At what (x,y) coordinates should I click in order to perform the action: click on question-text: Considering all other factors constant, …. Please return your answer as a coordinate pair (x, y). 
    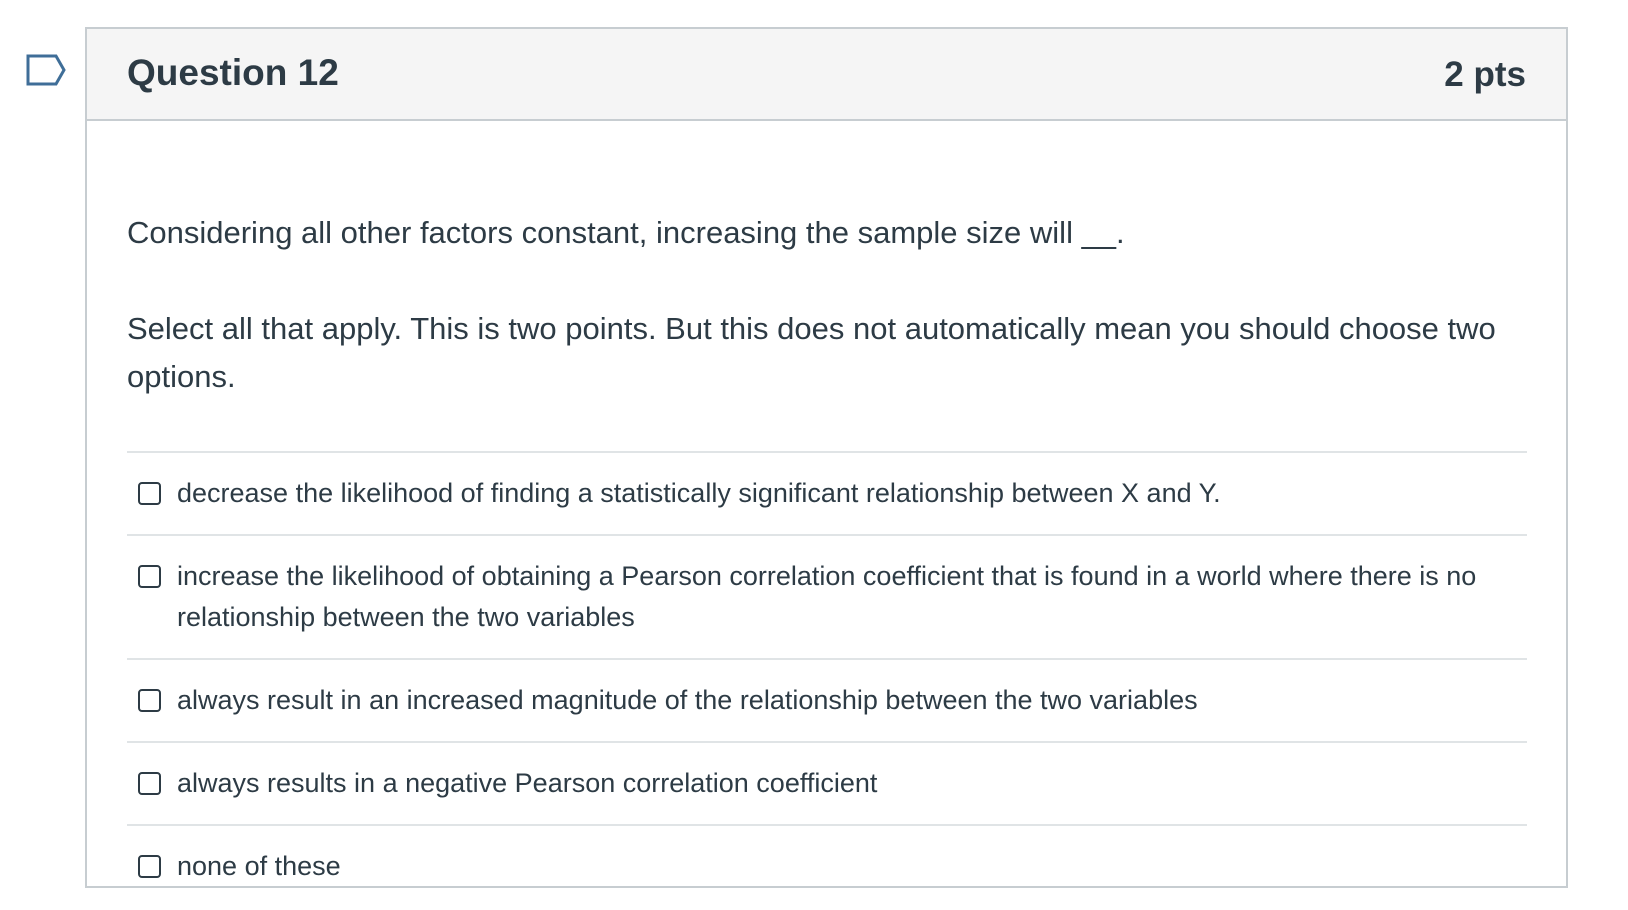
    Looking at the image, I should click on (626, 232).